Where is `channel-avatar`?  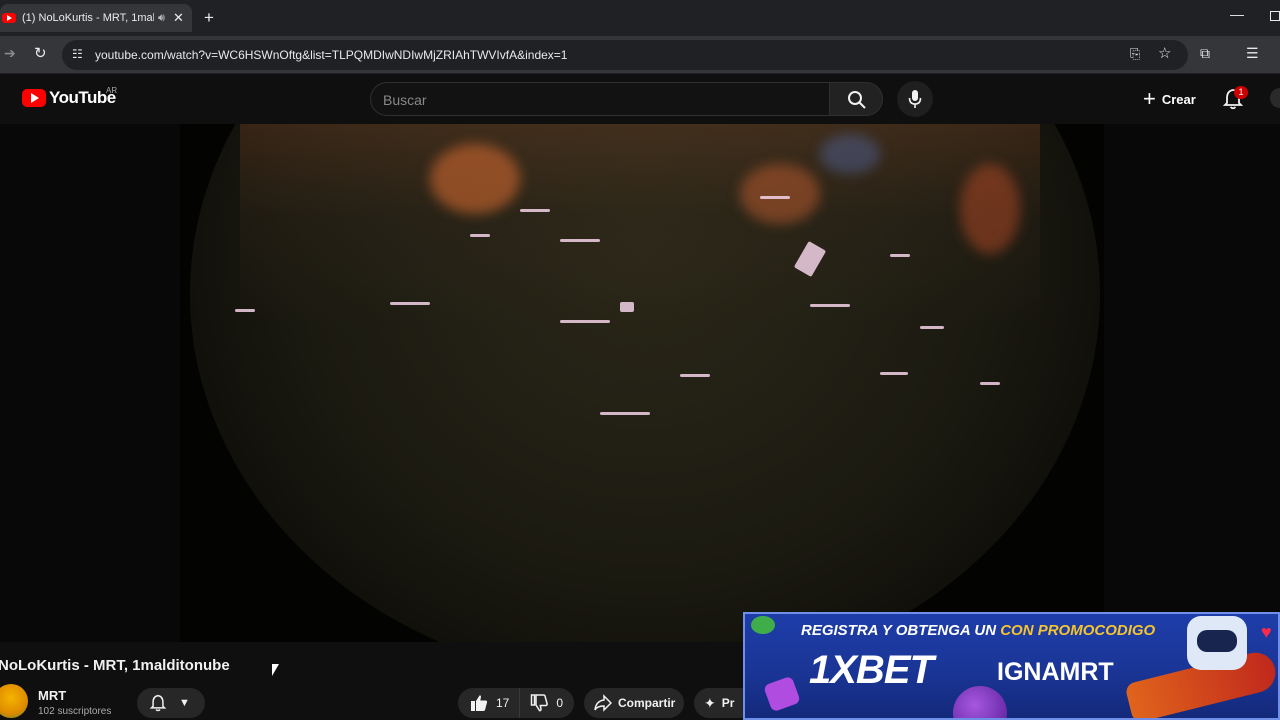 channel-avatar is located at coordinates (14, 701).